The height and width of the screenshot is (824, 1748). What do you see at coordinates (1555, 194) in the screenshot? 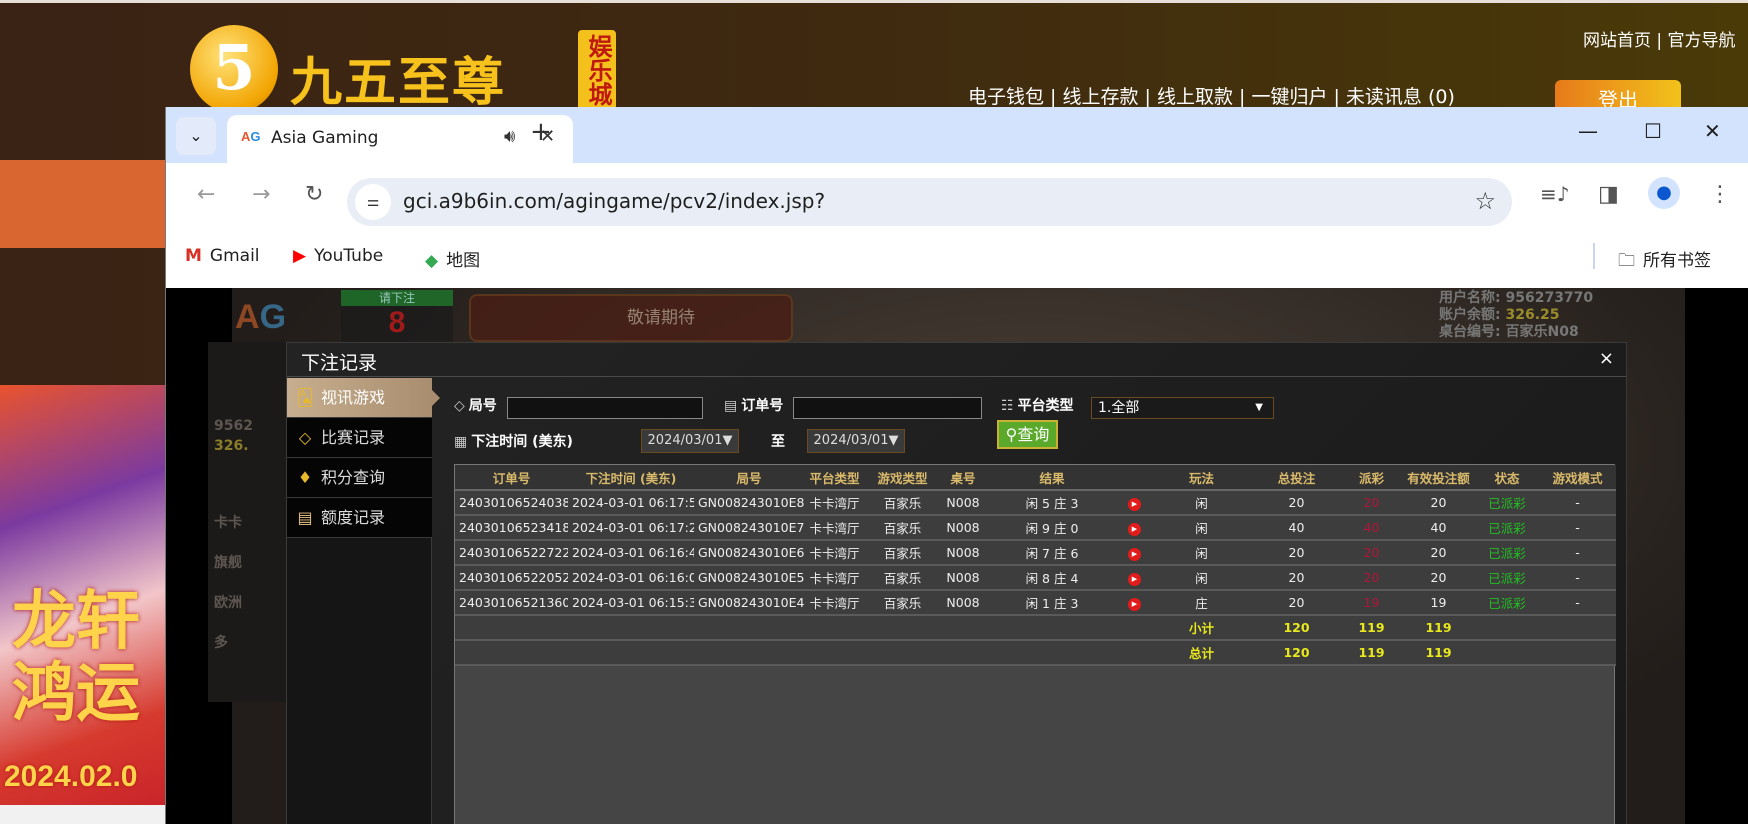
I see `media-control-icon: ≡♪` at bounding box center [1555, 194].